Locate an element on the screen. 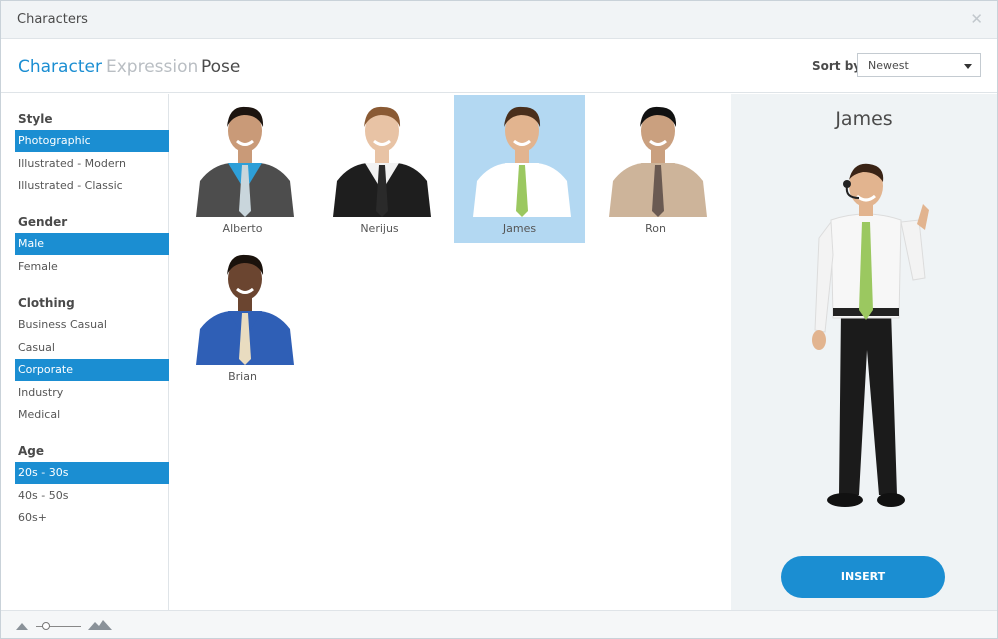 Image resolution: width=998 pixels, height=639 pixels. sidebar-item-male: Male is located at coordinates (92, 244).